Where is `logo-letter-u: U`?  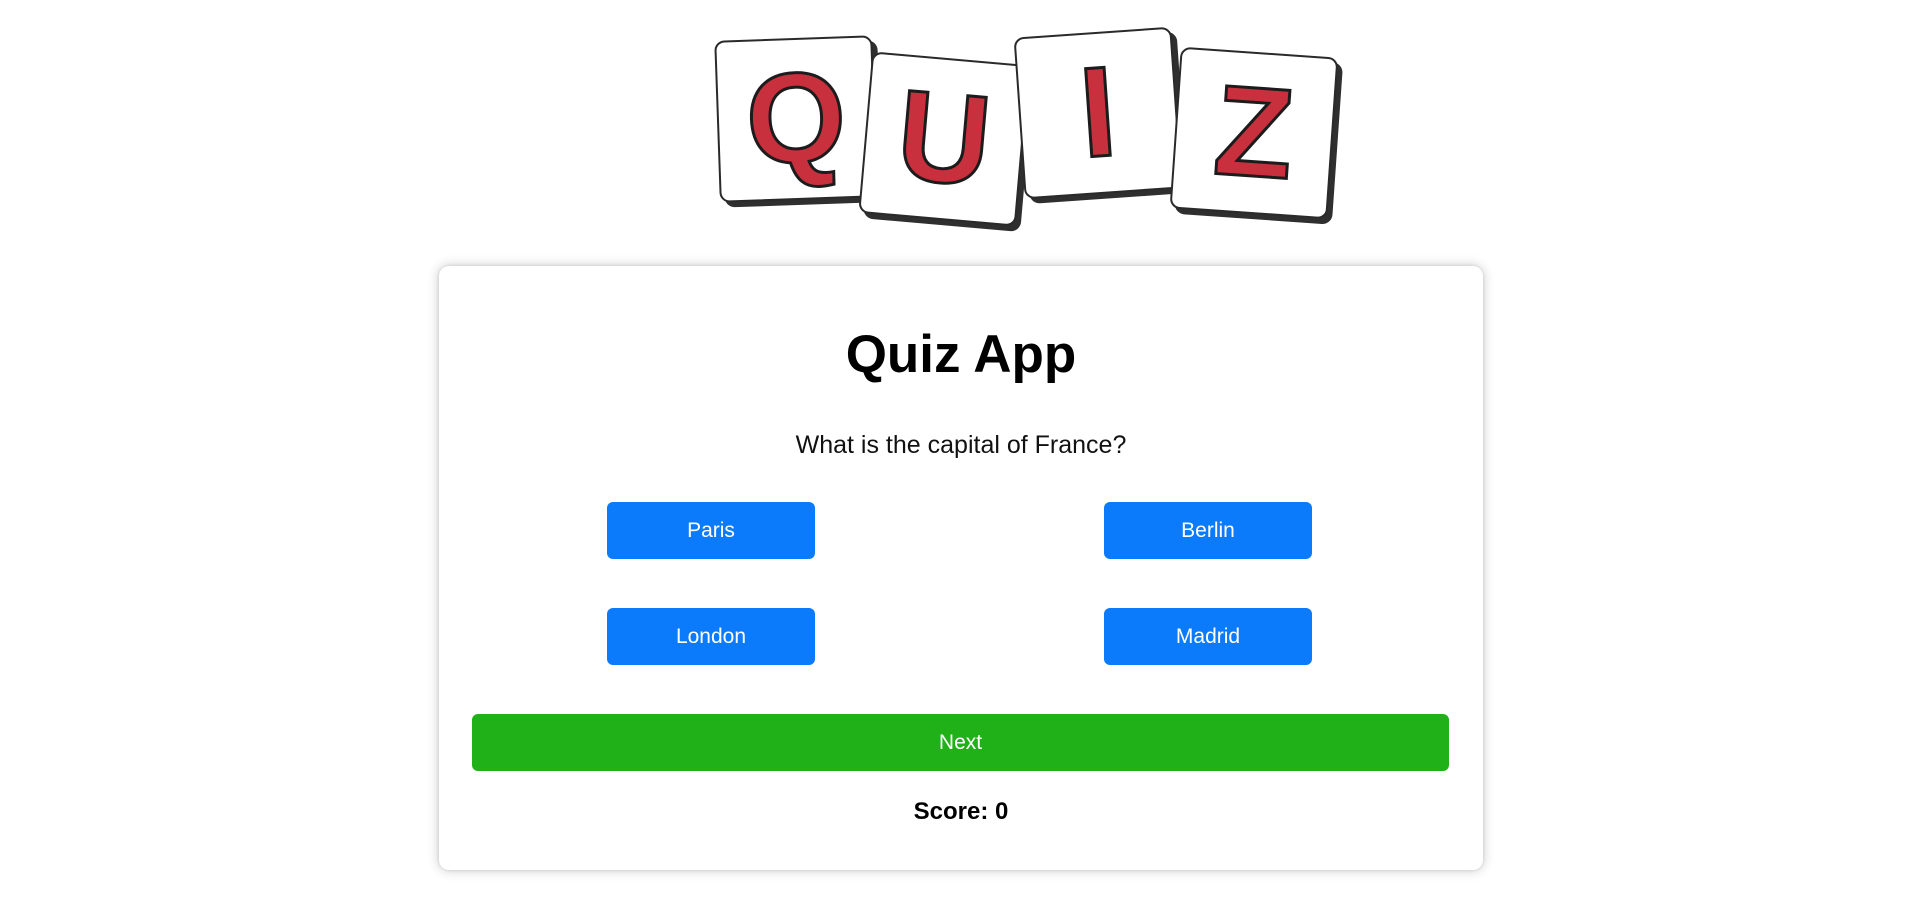
logo-letter-u: U is located at coordinates (944, 139).